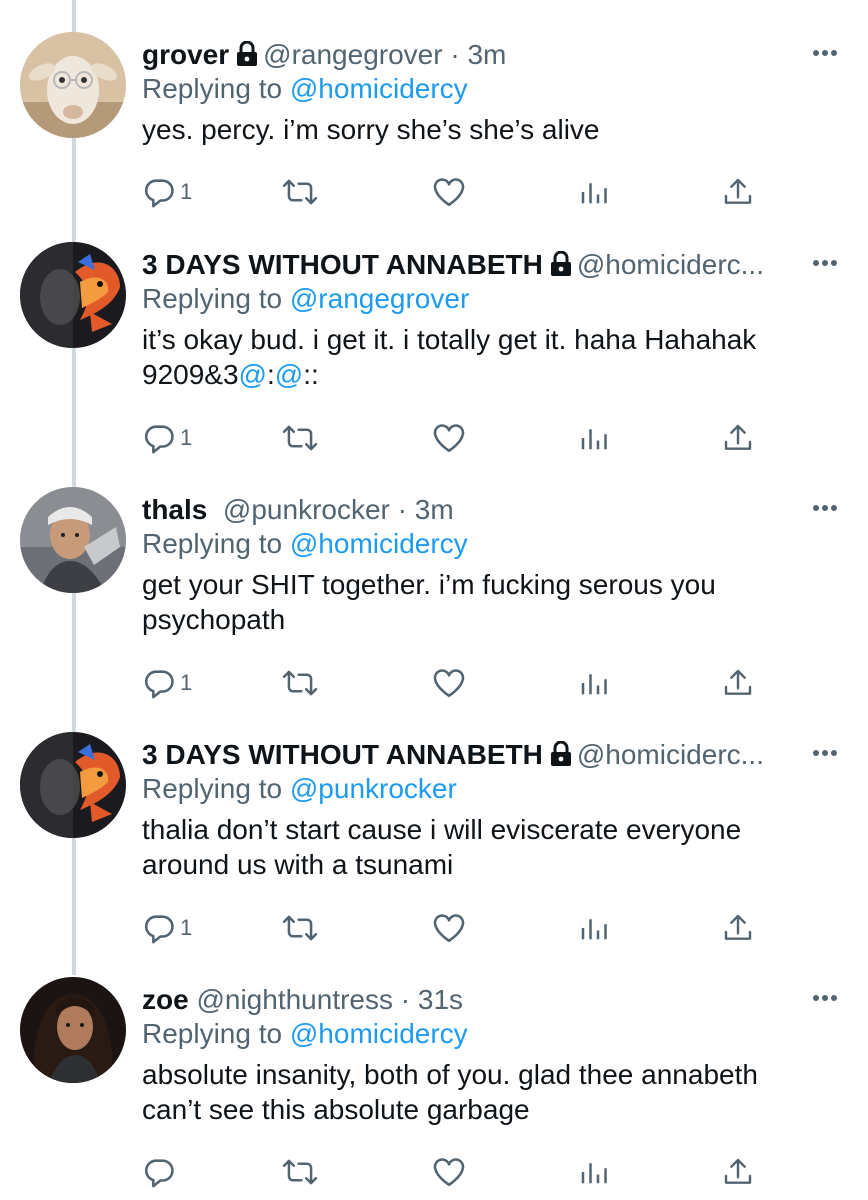 This screenshot has height=1200, width=868. Describe the element at coordinates (440, 999) in the screenshot. I see `timestamp: 31s` at that location.